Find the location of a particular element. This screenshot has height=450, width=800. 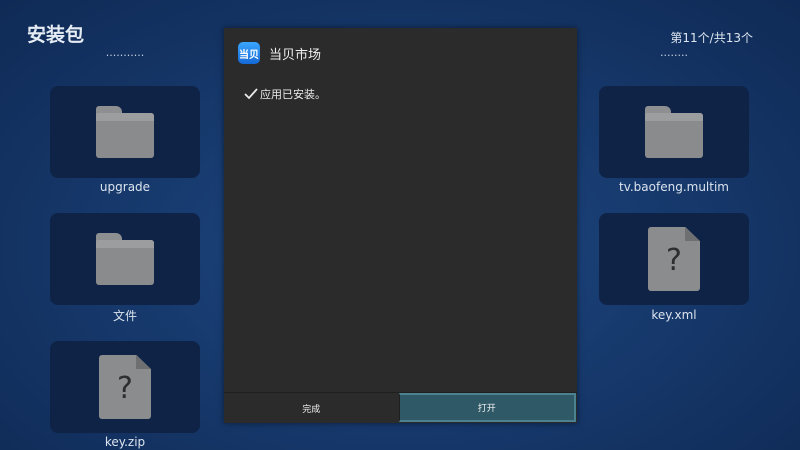

tile-label: 文件 is located at coordinates (124, 316).